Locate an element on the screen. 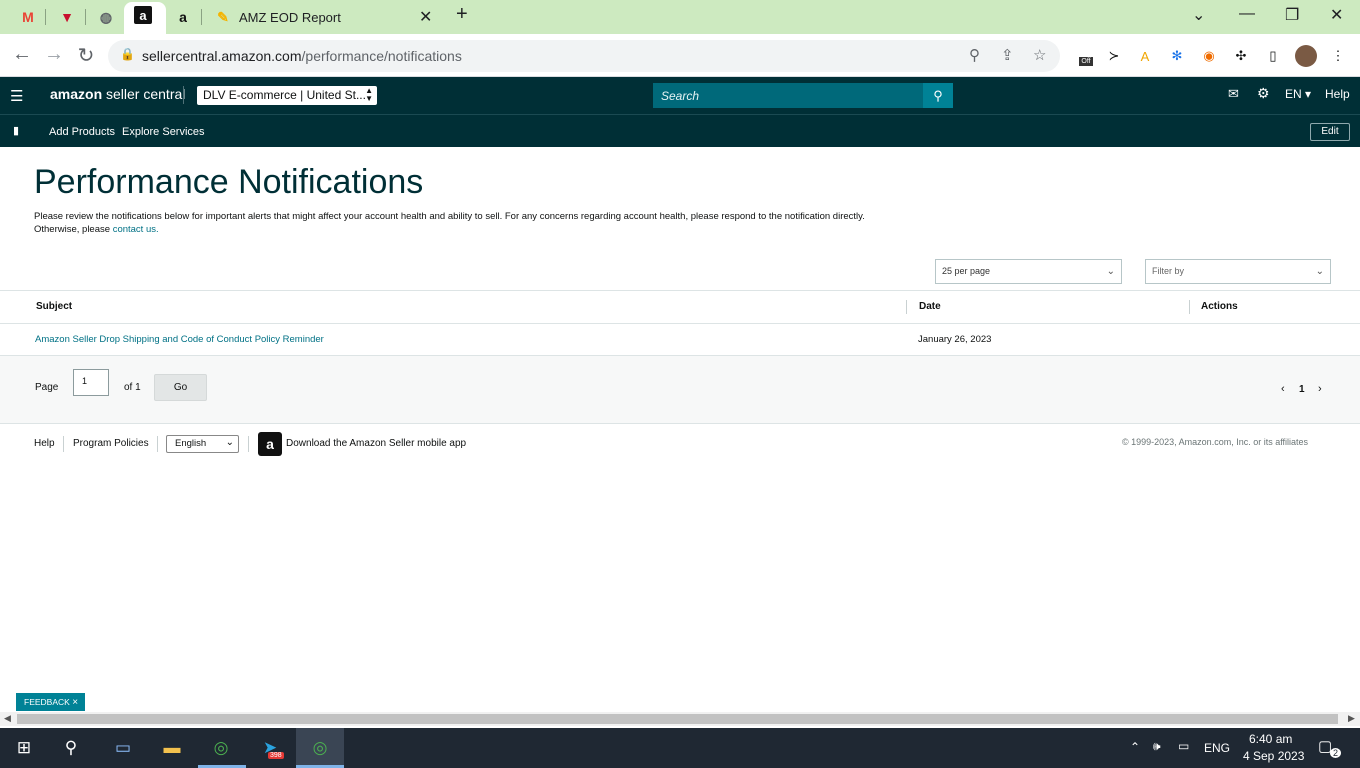 This screenshot has height=768, width=1360. horizontal-scrollbar: ◀ ▶ is located at coordinates (680, 719).